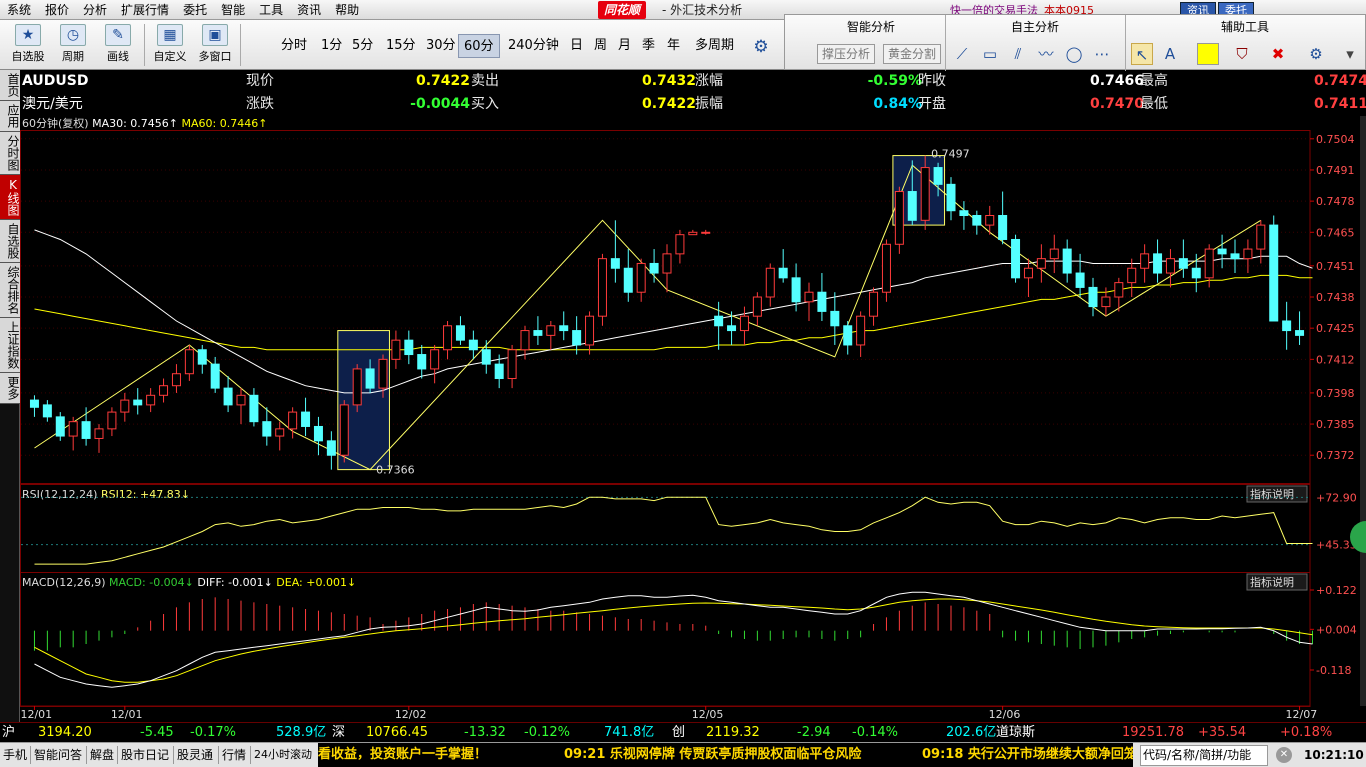 Image resolution: width=1366 pixels, height=767 pixels. I want to click on customize-button: ▦ 自定义, so click(170, 46).